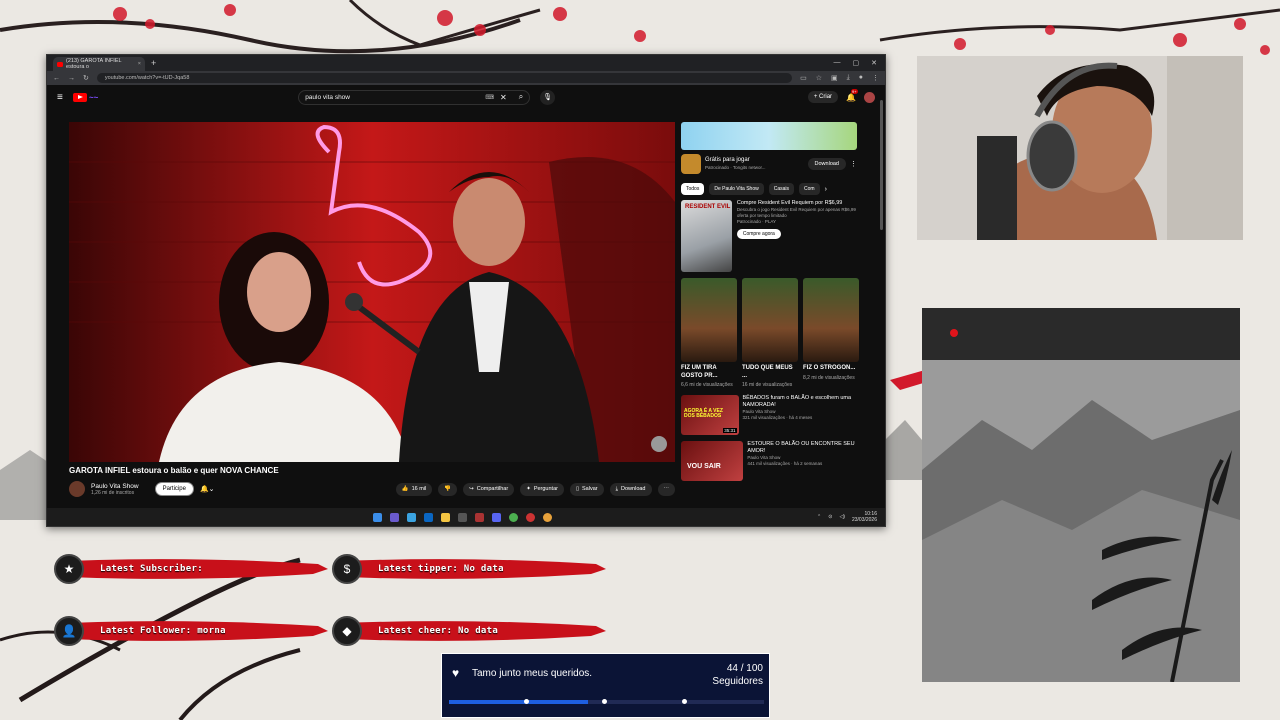 The width and height of the screenshot is (1280, 720). What do you see at coordinates (489, 97) in the screenshot?
I see `keyboard-icon: ⌨` at bounding box center [489, 97].